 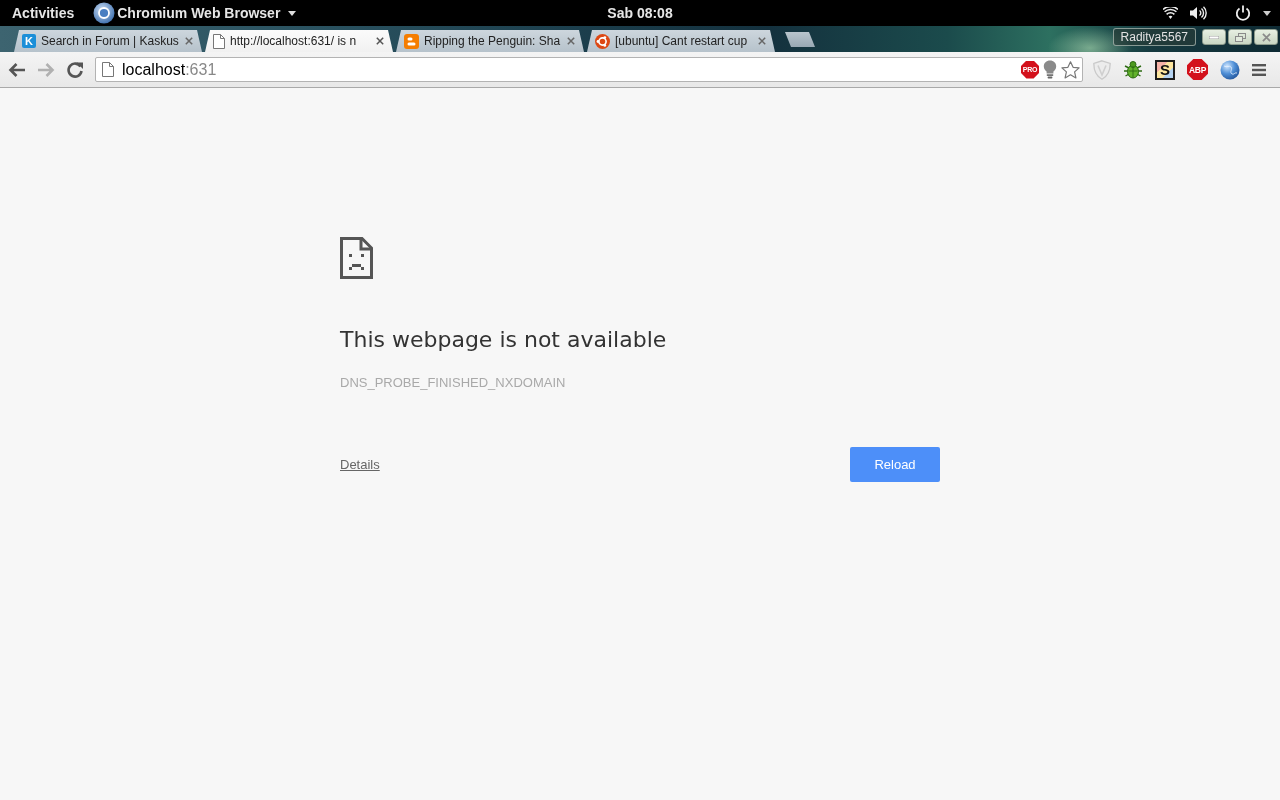 What do you see at coordinates (1165, 69) in the screenshot?
I see `extension-button: S` at bounding box center [1165, 69].